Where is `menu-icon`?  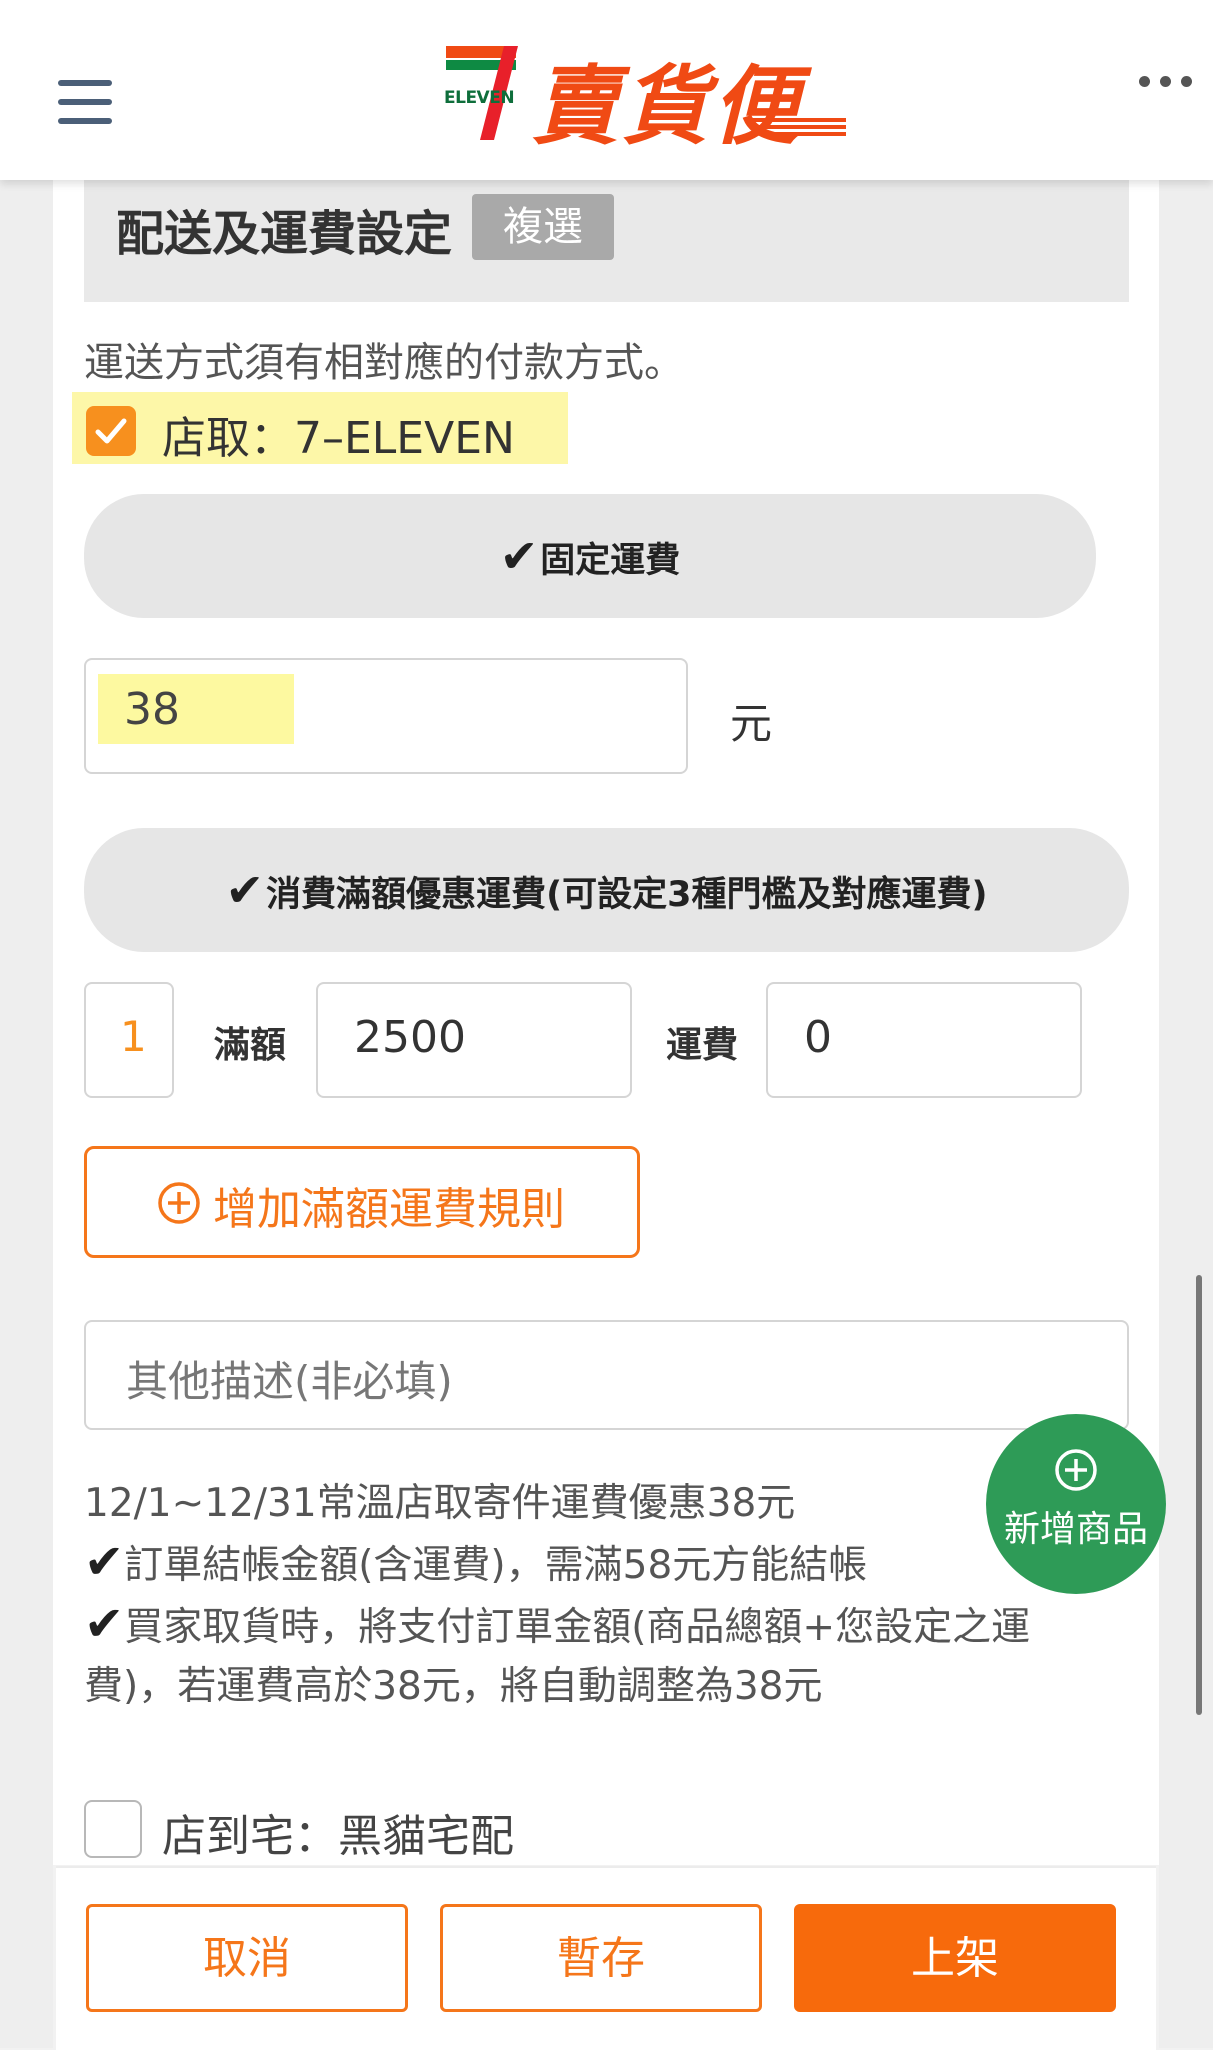 menu-icon is located at coordinates (85, 102).